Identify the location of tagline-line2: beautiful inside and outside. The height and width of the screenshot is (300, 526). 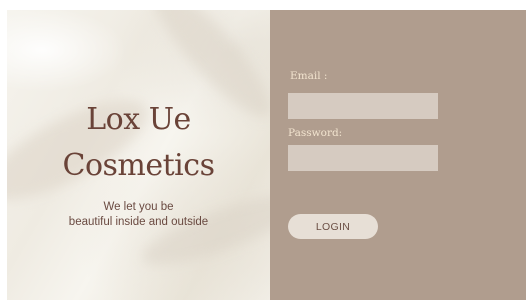
(138, 222).